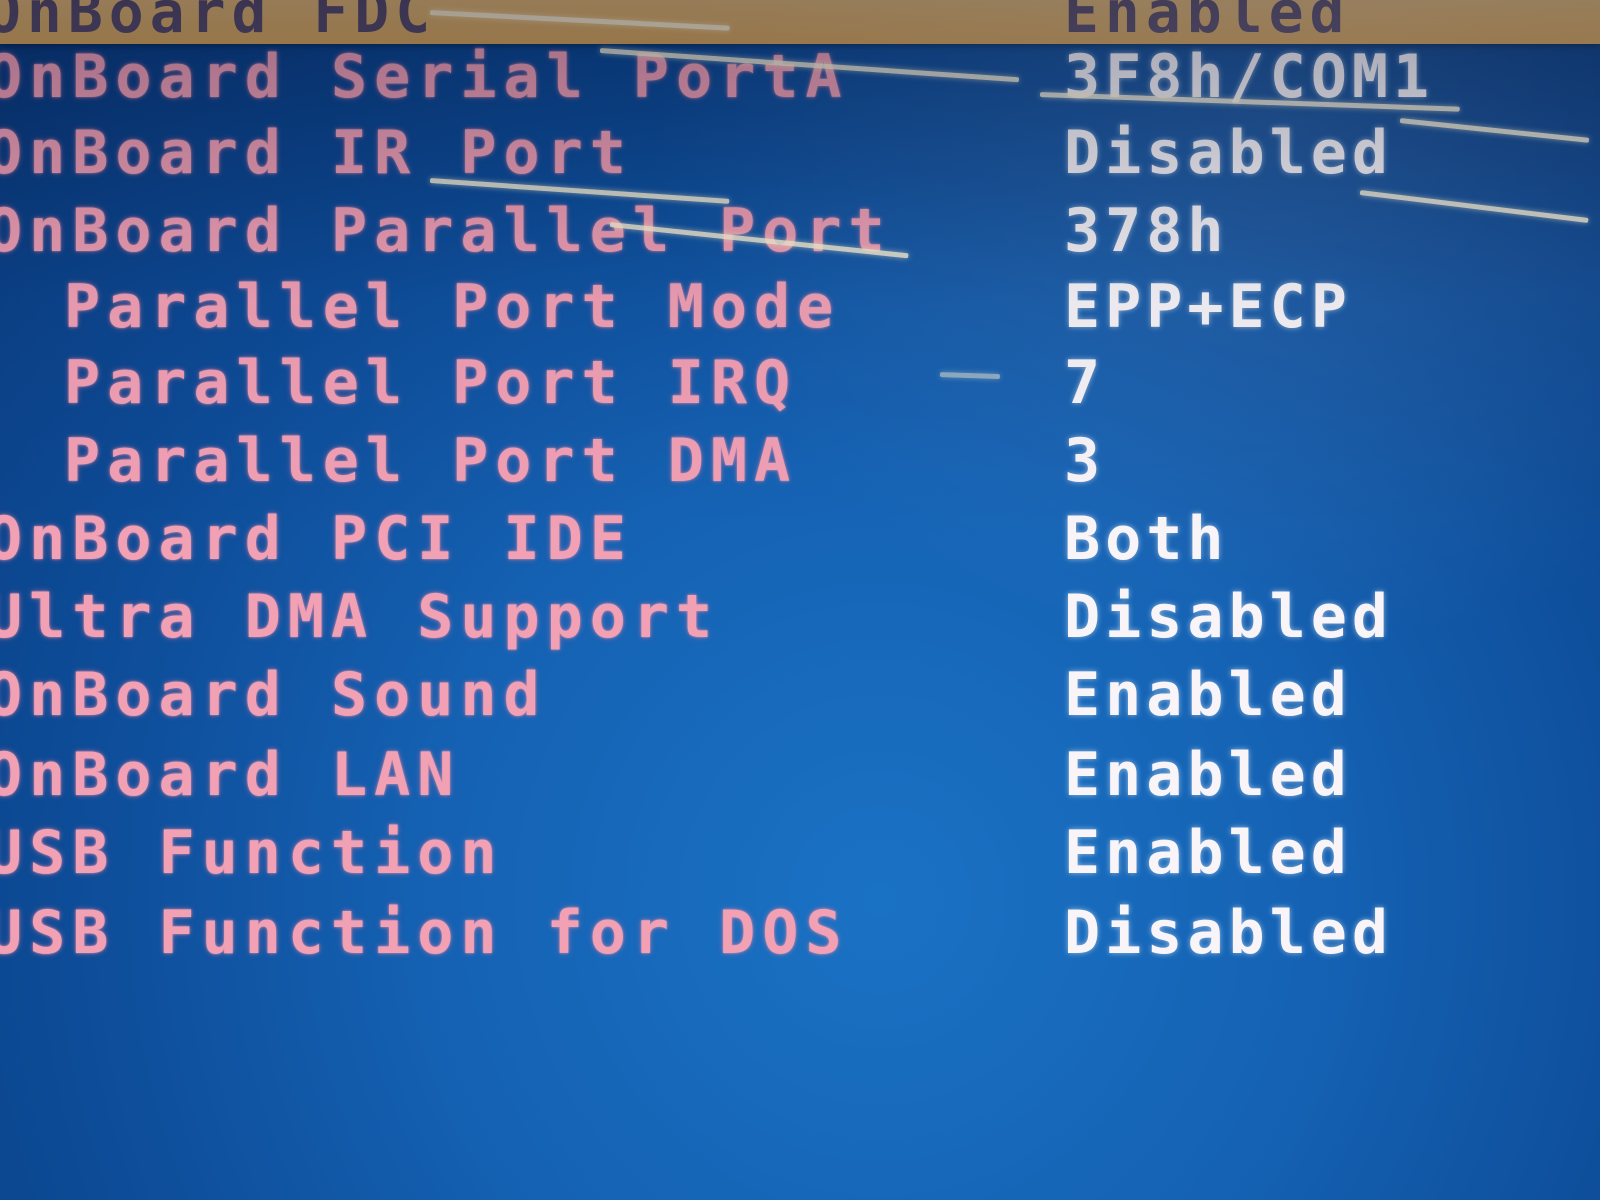  What do you see at coordinates (1208, 775) in the screenshot?
I see `setting-value-onboard-lan: Enabled` at bounding box center [1208, 775].